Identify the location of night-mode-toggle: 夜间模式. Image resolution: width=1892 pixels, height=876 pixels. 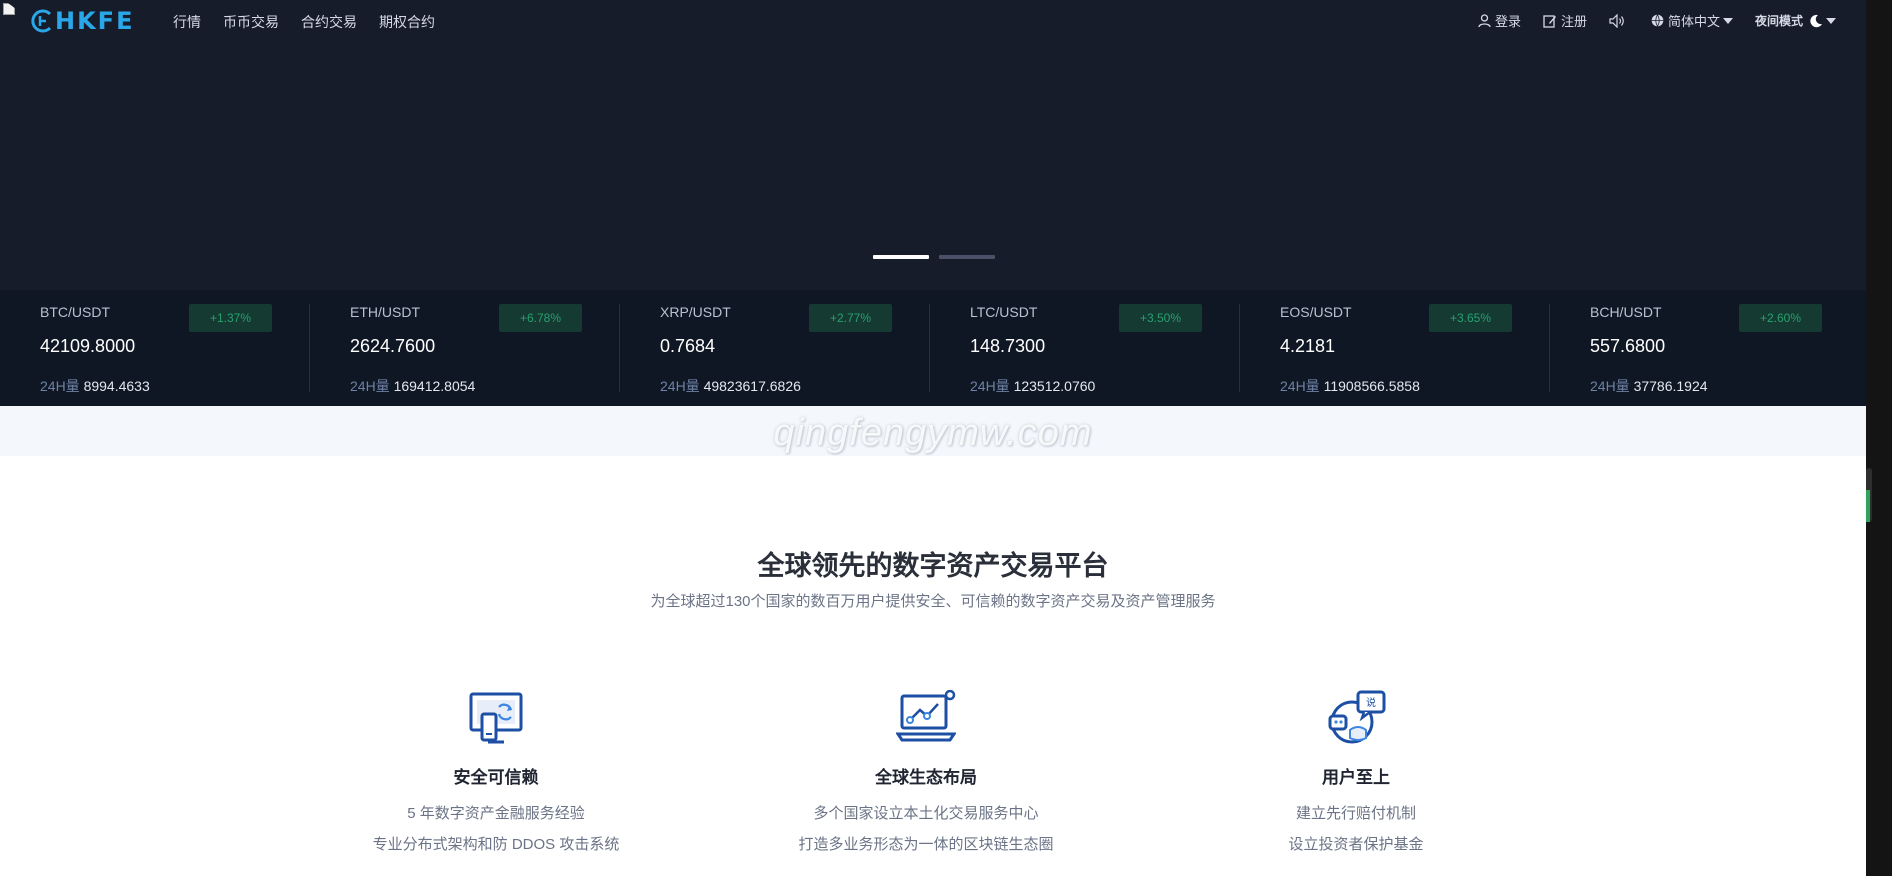
(1795, 20).